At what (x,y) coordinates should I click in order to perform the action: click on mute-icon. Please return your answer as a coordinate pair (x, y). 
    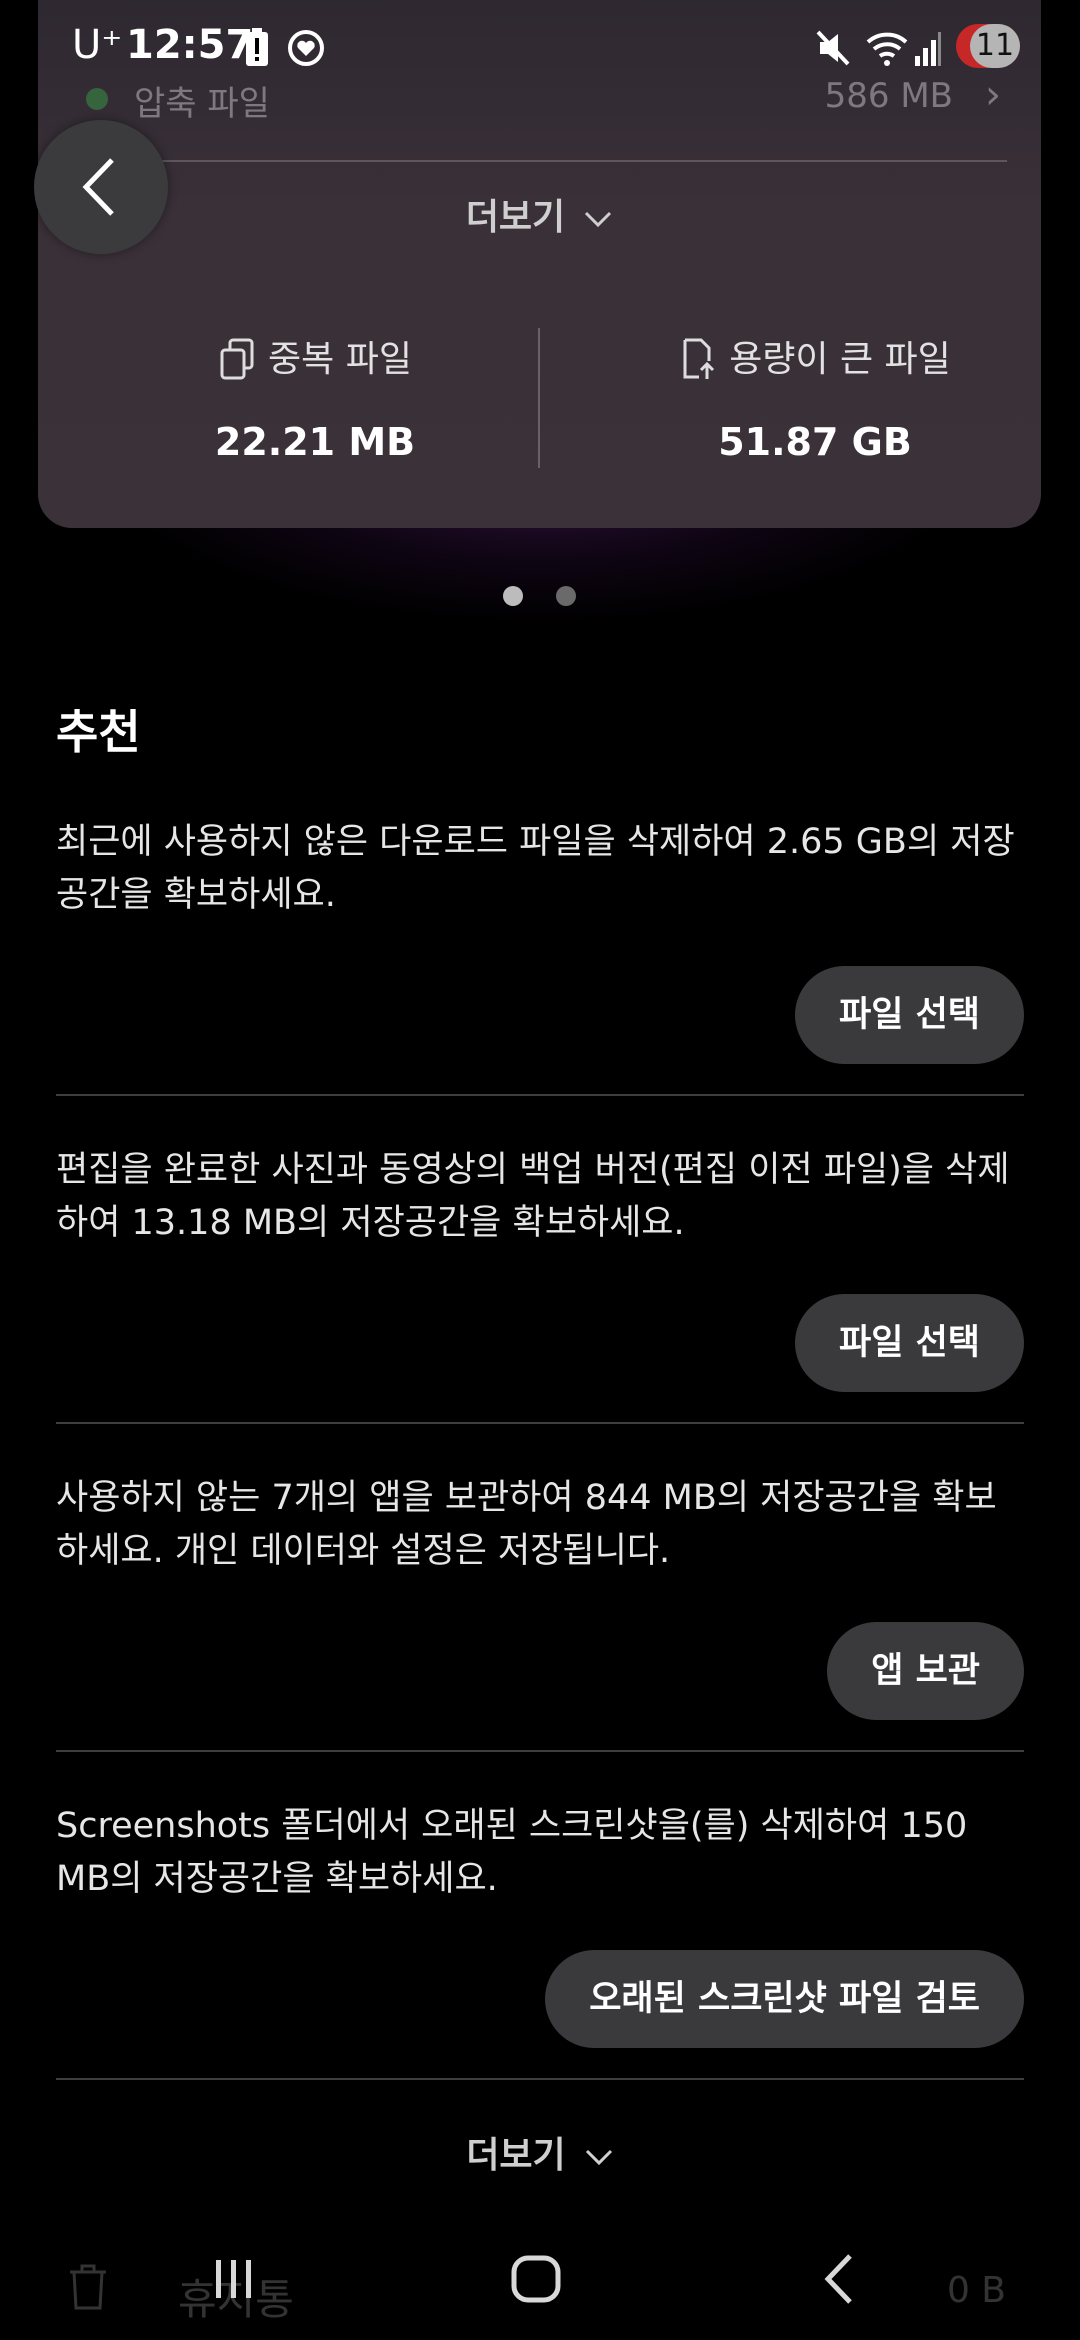
    Looking at the image, I should click on (833, 48).